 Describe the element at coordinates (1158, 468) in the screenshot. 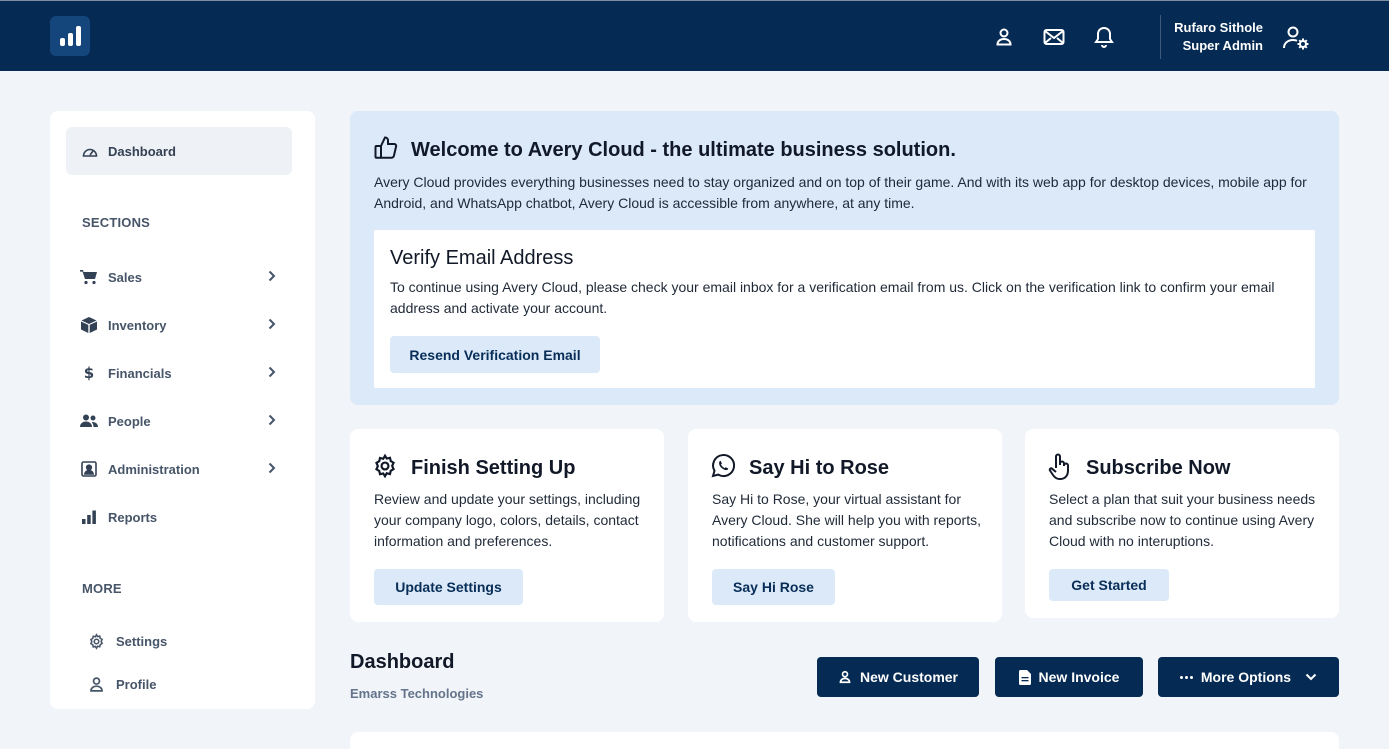

I see `card-title: Subscribe Now` at that location.